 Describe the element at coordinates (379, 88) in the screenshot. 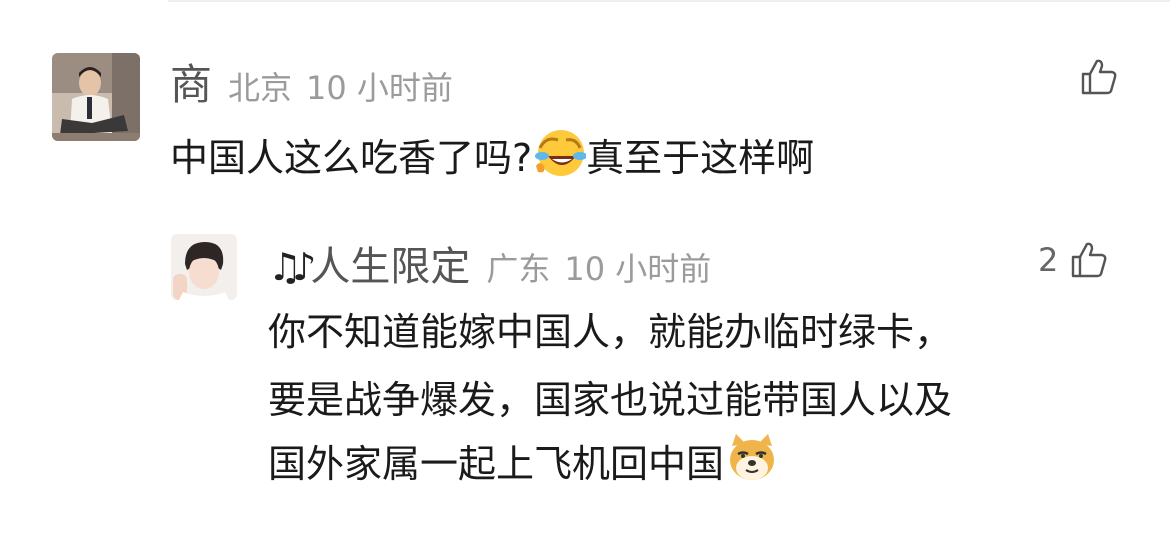

I see `timestamp: 10 小时前` at that location.